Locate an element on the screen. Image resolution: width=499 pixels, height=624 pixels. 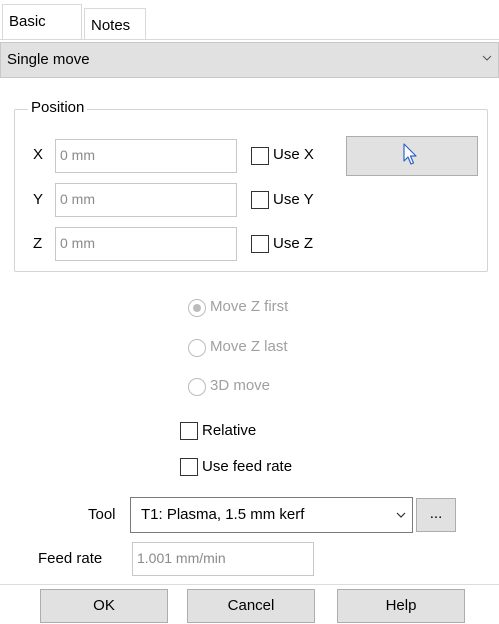
tab-basic-label: Basic is located at coordinates (27, 21).